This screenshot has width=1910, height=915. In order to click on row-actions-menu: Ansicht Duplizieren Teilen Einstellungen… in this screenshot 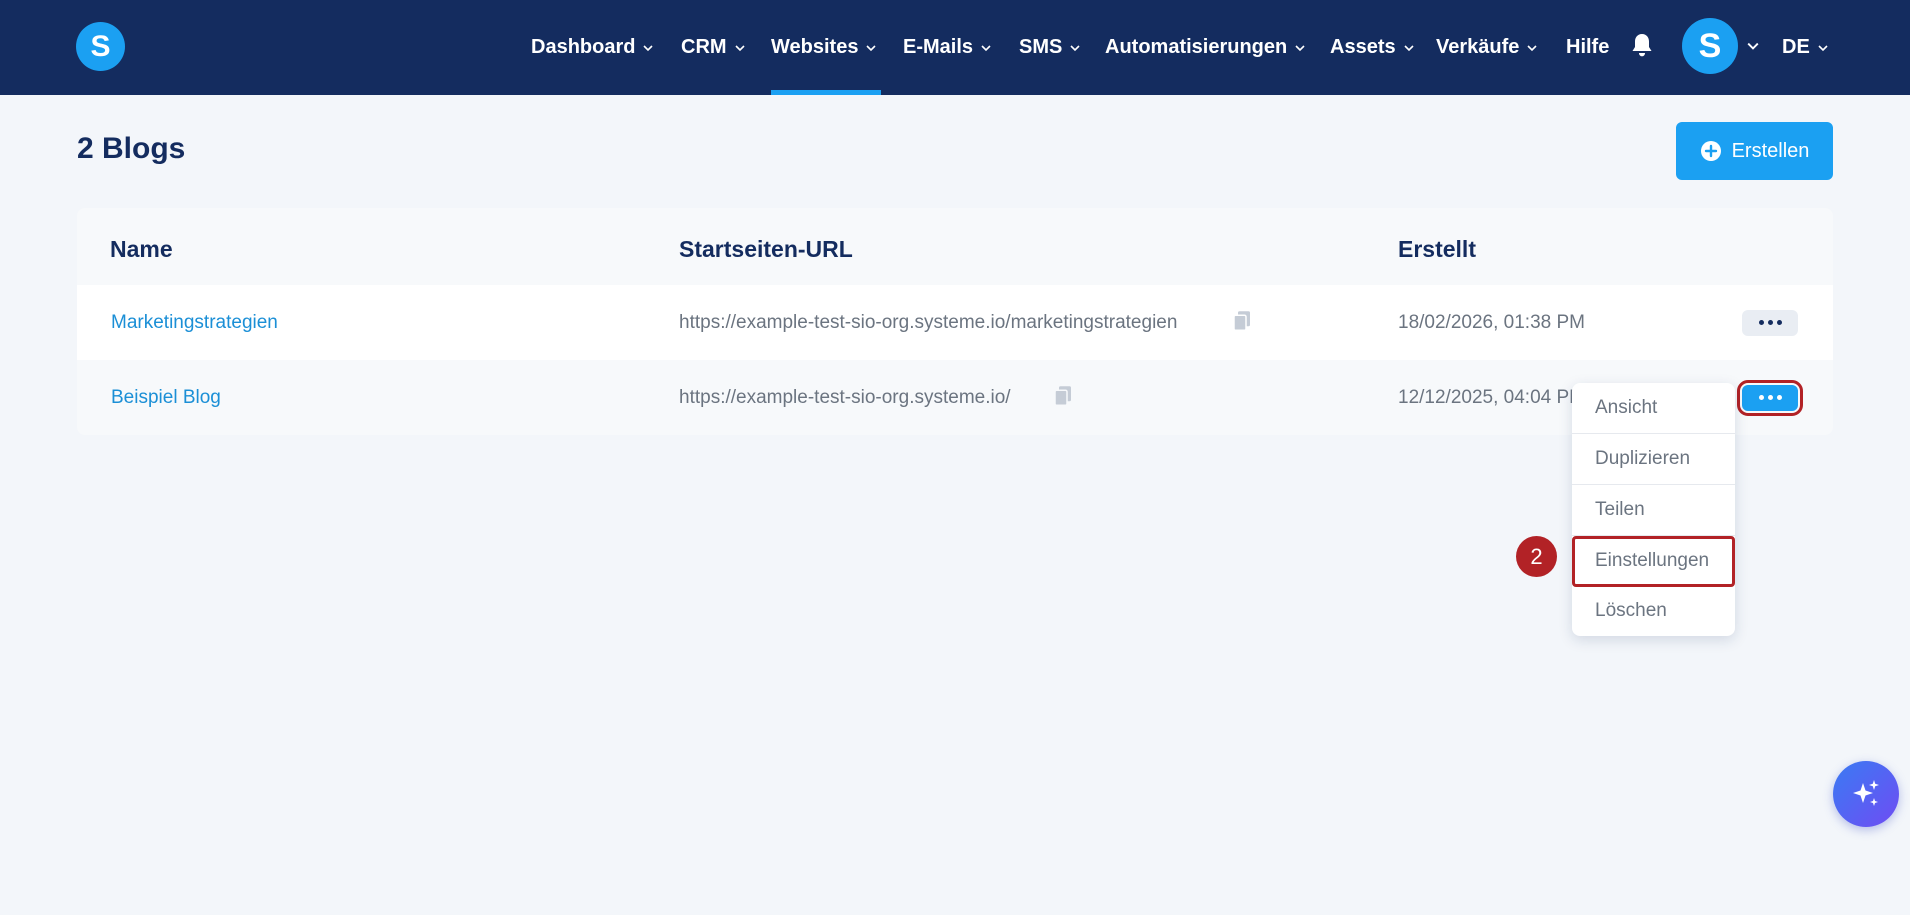, I will do `click(1653, 509)`.